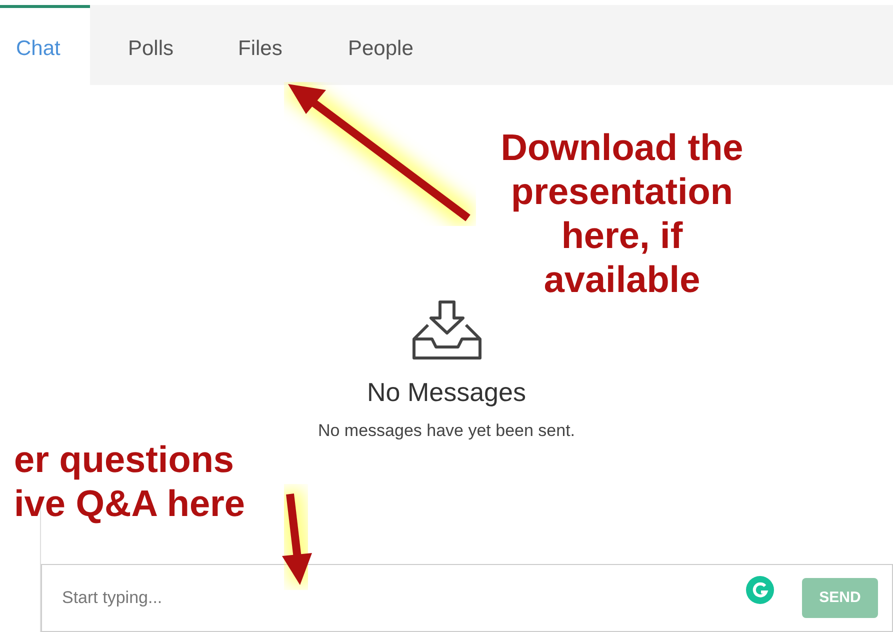  I want to click on tab: Files, so click(255, 45).